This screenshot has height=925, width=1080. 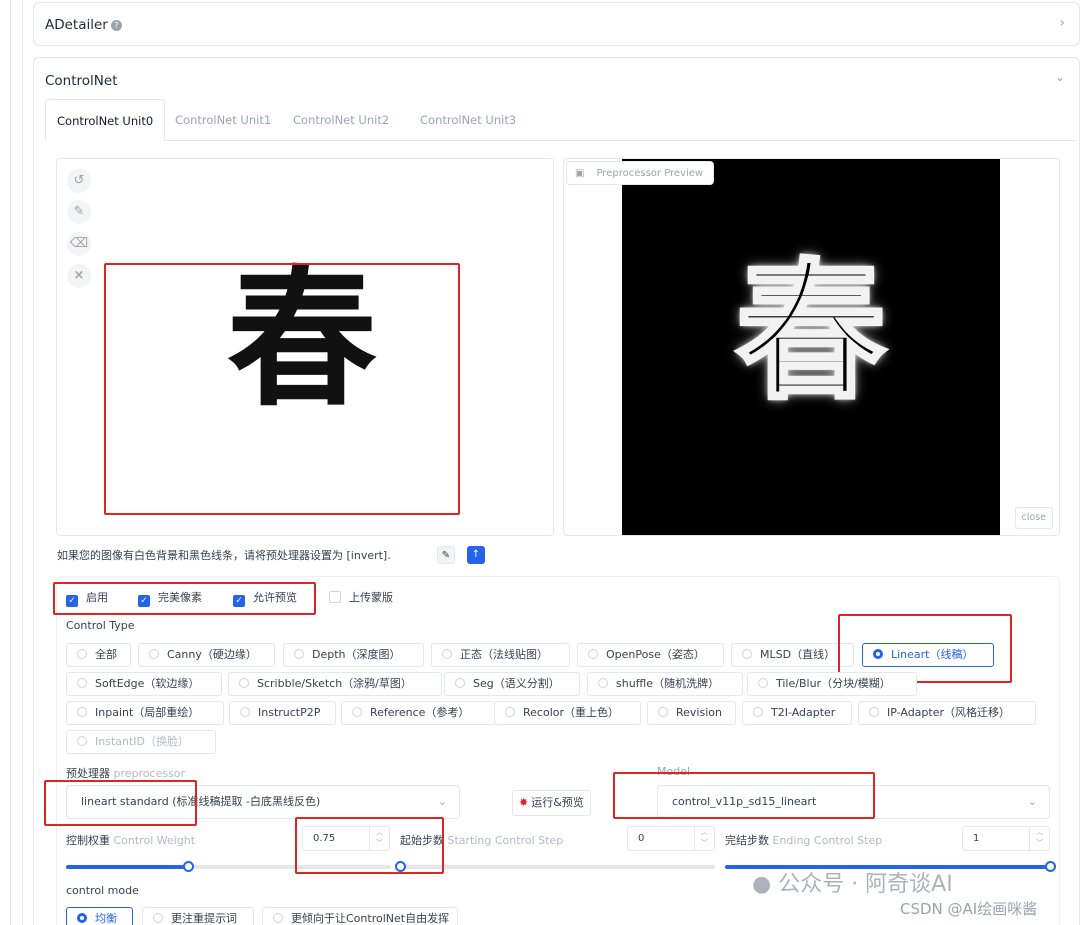 I want to click on adetailer-accordion: ADetailer? ›, so click(x=556, y=24).